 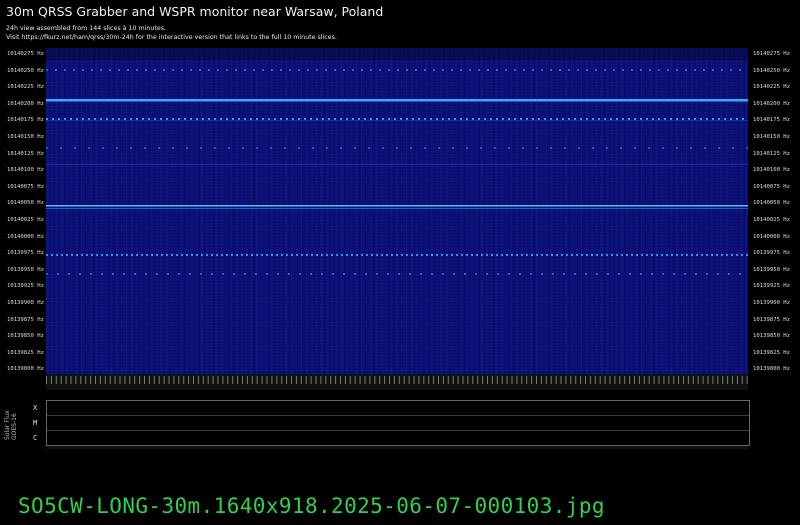 I want to click on axis-label-right: 10140175 Hz, so click(x=772, y=120).